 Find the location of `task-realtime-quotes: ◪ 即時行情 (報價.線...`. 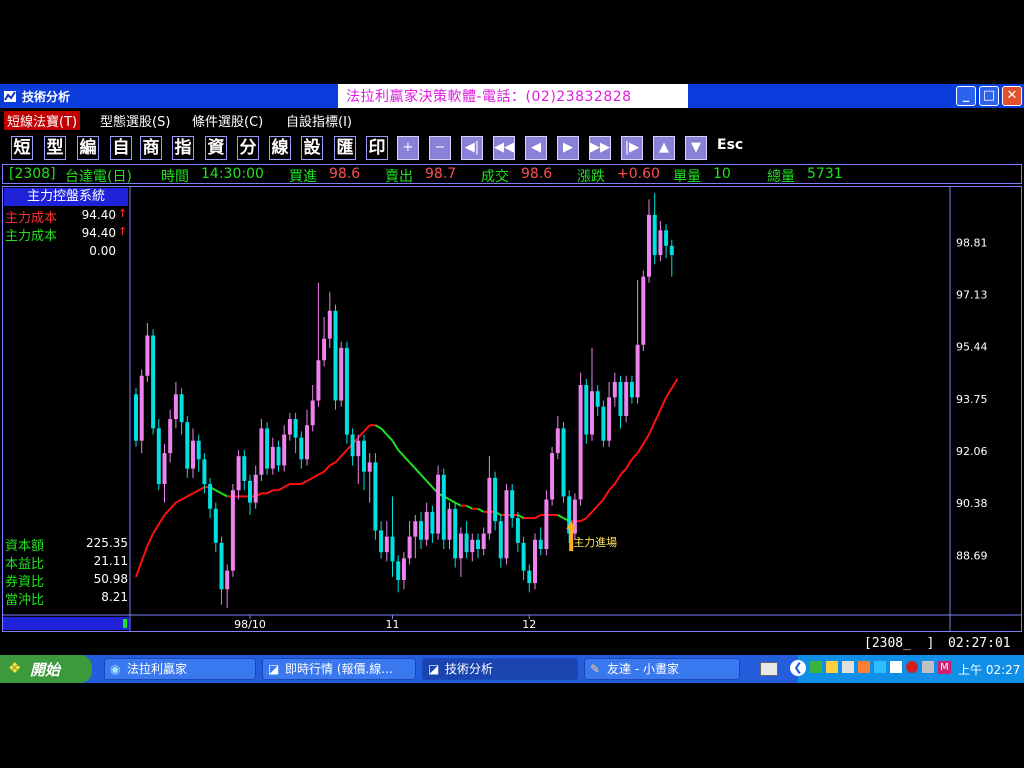

task-realtime-quotes: ◪ 即時行情 (報價.線... is located at coordinates (339, 669).